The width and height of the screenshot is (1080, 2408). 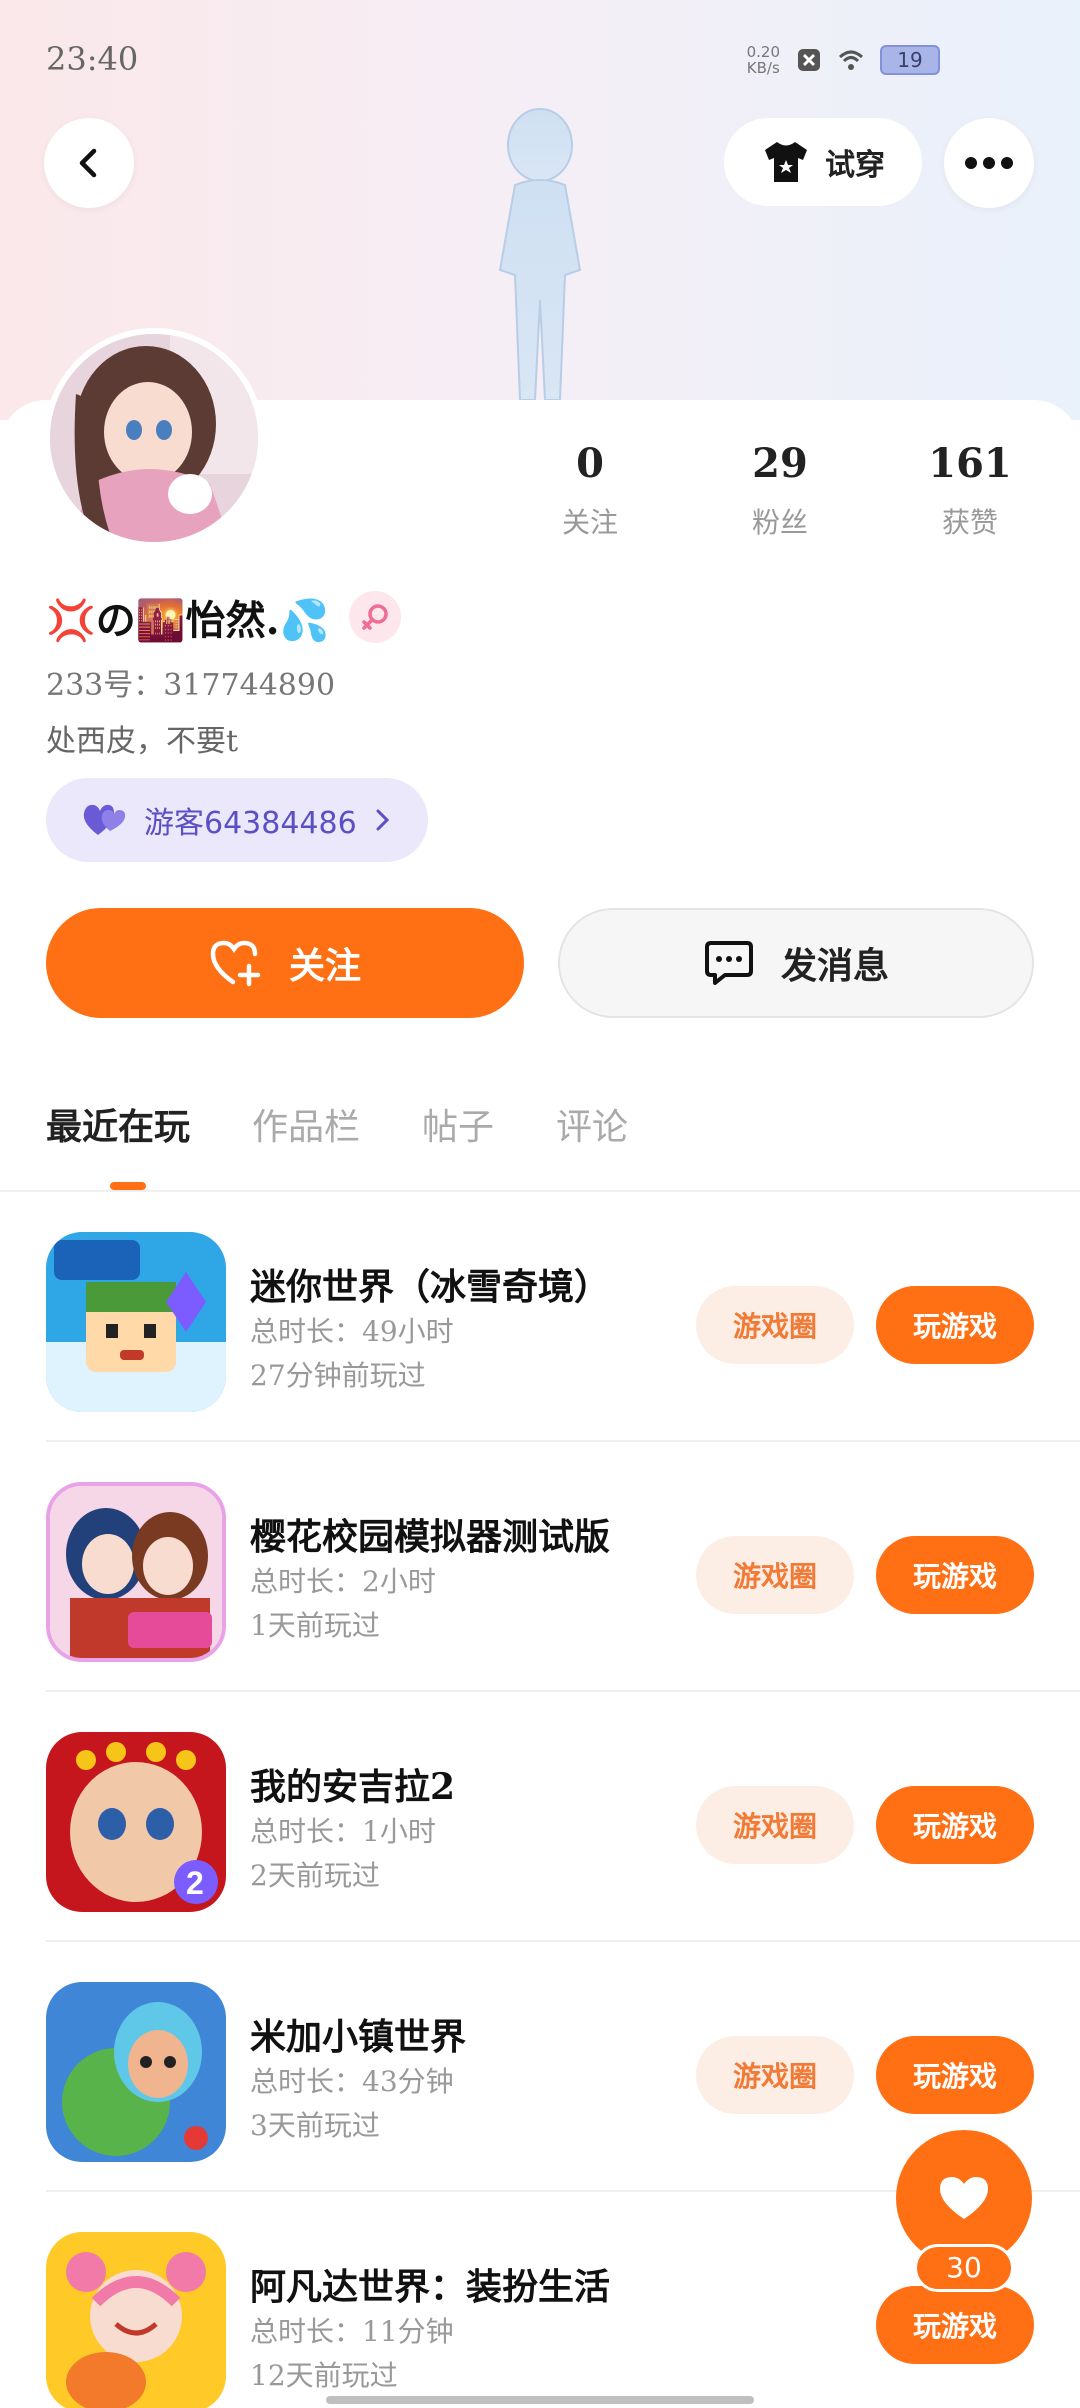 I want to click on female-symbol-icon, so click(x=375, y=617).